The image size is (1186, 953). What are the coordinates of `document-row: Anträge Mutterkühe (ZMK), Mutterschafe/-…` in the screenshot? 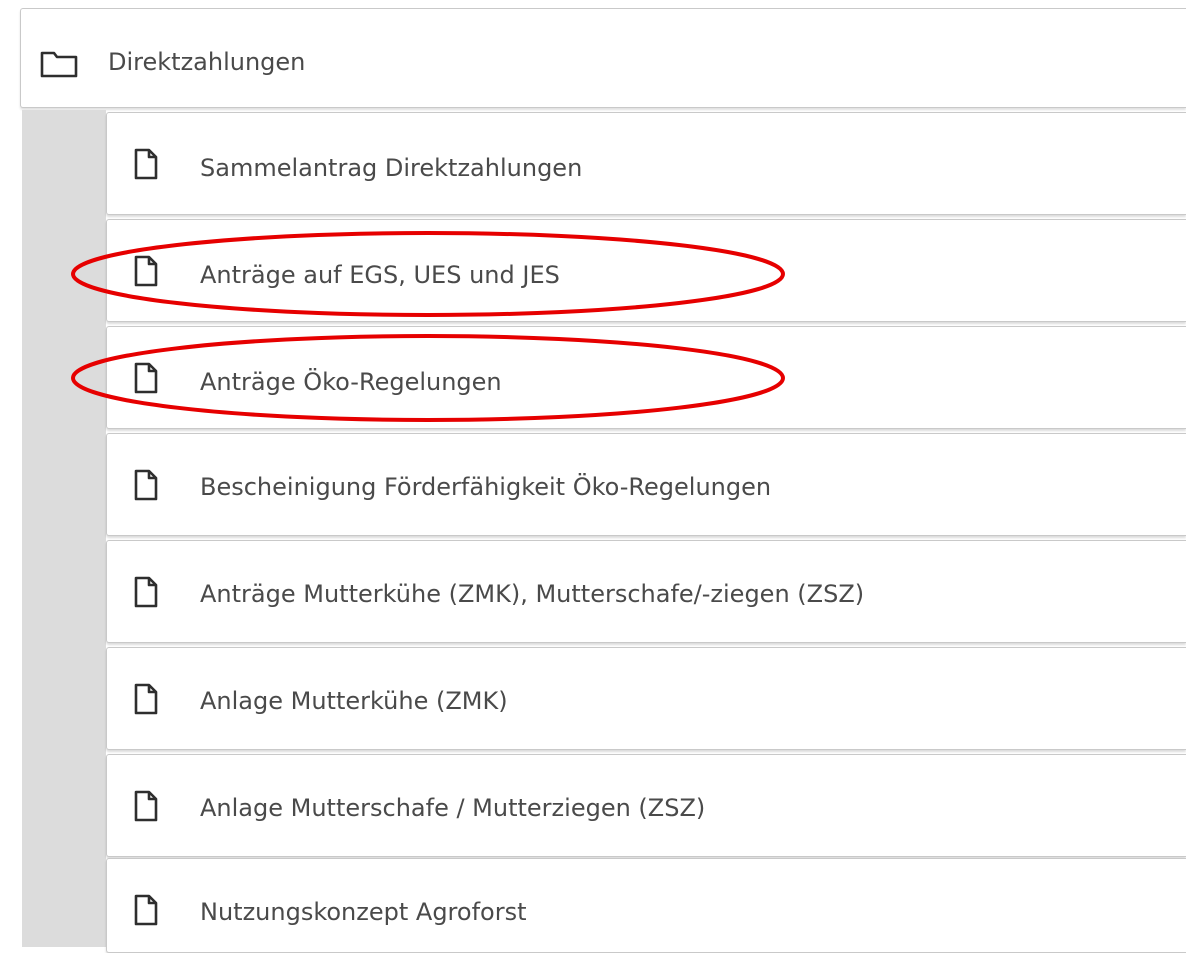 It's located at (646, 591).